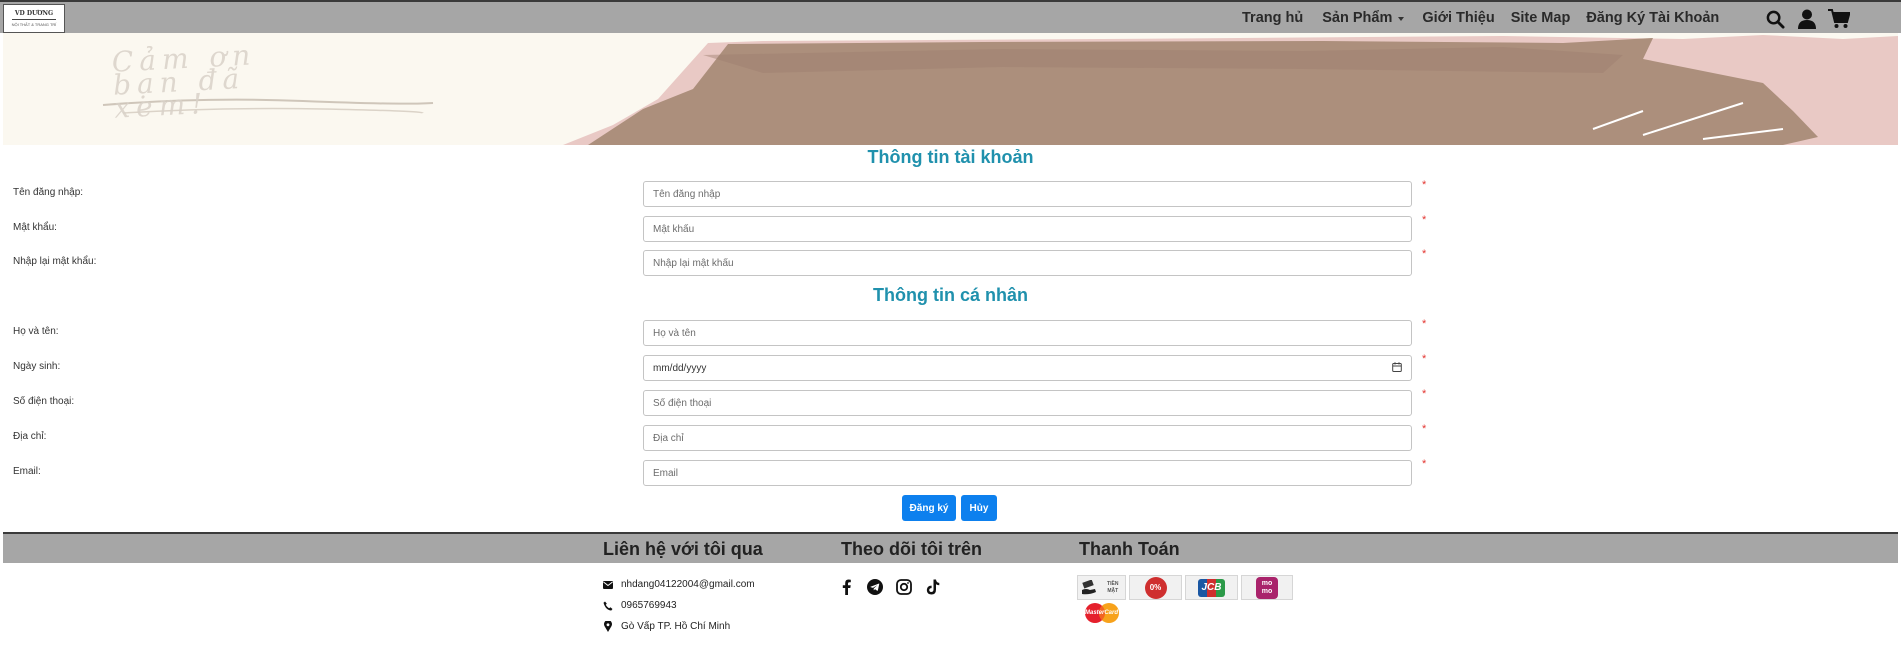 The height and width of the screenshot is (653, 1901). I want to click on account-info-title: Thông tin tài khoản, so click(950, 157).